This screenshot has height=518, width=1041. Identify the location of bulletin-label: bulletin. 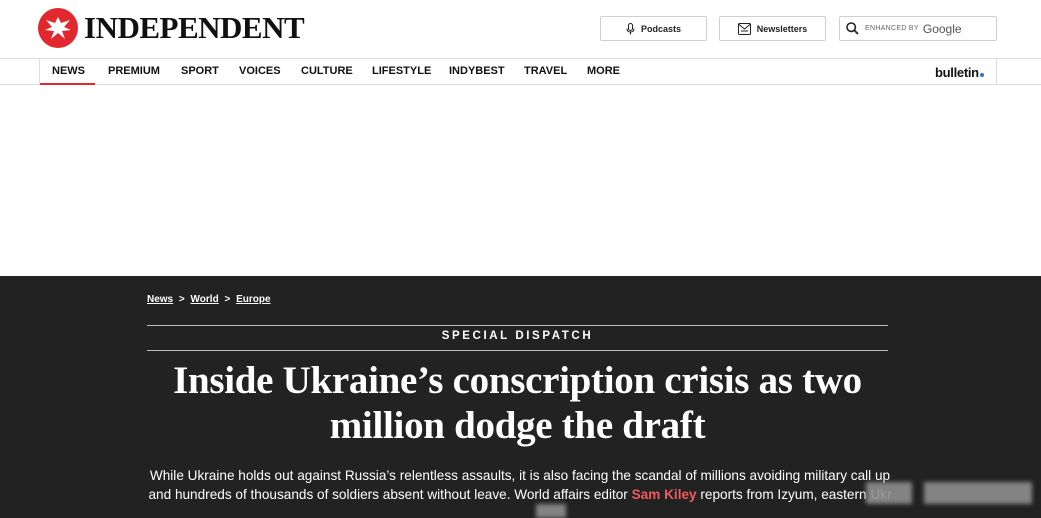
(957, 72).